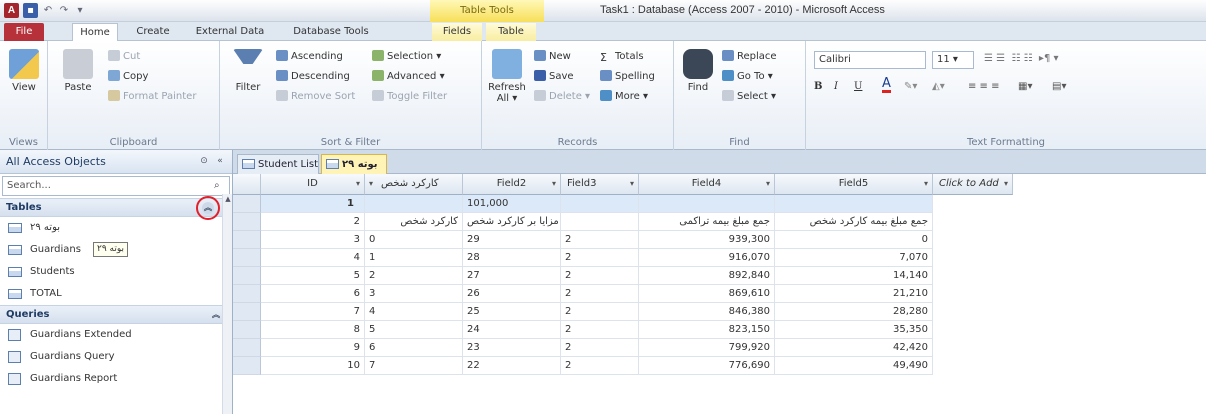 The width and height of the screenshot is (1206, 414). Describe the element at coordinates (512, 366) in the screenshot. I see `table-cell-c2: 22` at that location.